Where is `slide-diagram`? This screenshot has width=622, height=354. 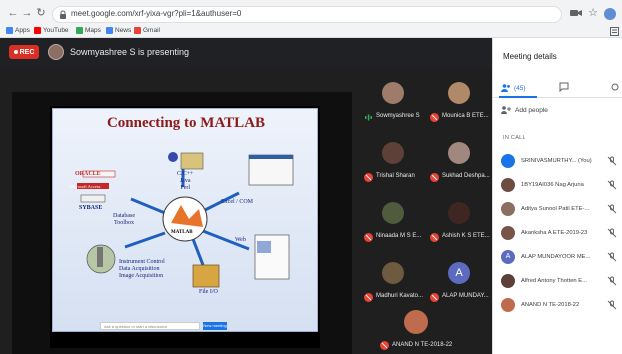
slide-diagram is located at coordinates (185, 220).